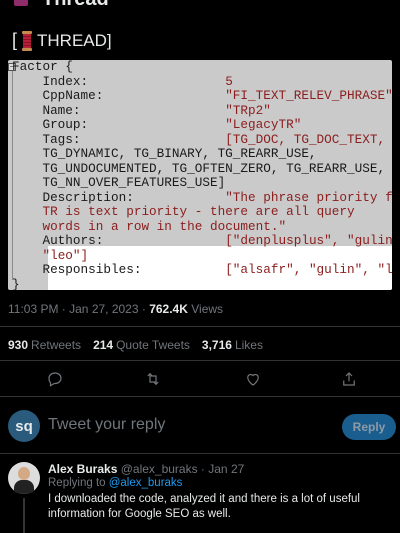 This screenshot has height=533, width=400. I want to click on post-title: [ THREAD], so click(62, 40).